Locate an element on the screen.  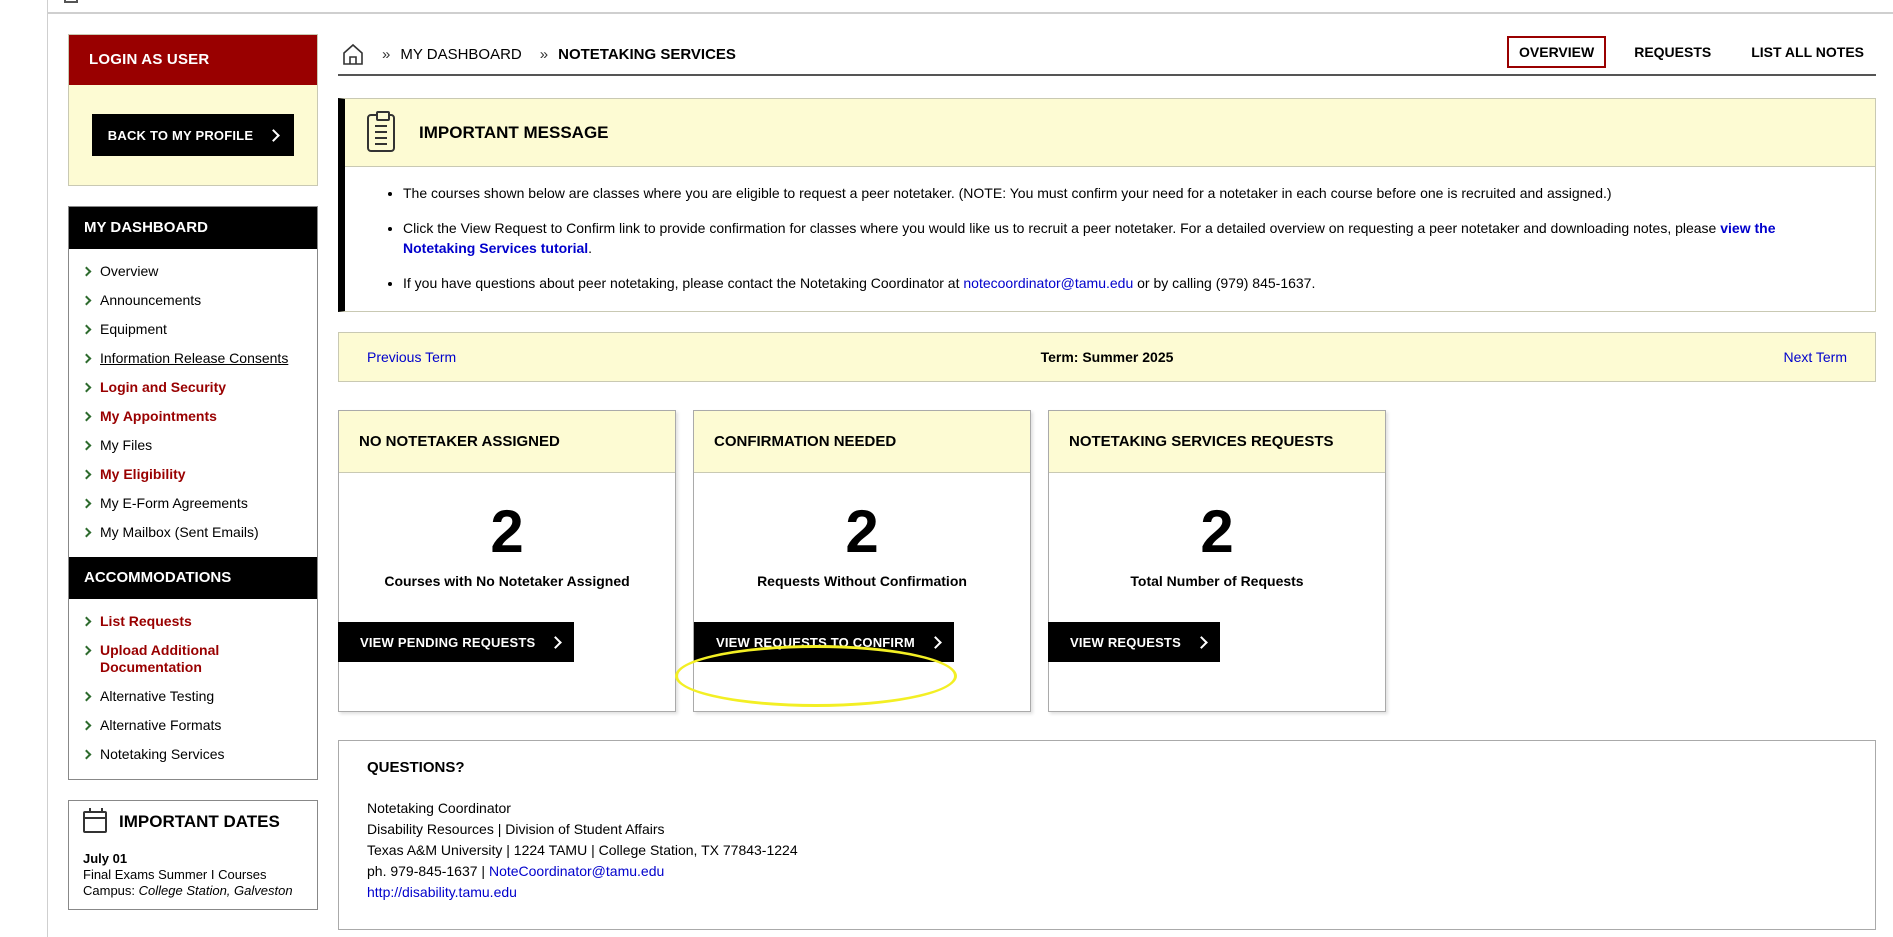
home-icon is located at coordinates (353, 54).